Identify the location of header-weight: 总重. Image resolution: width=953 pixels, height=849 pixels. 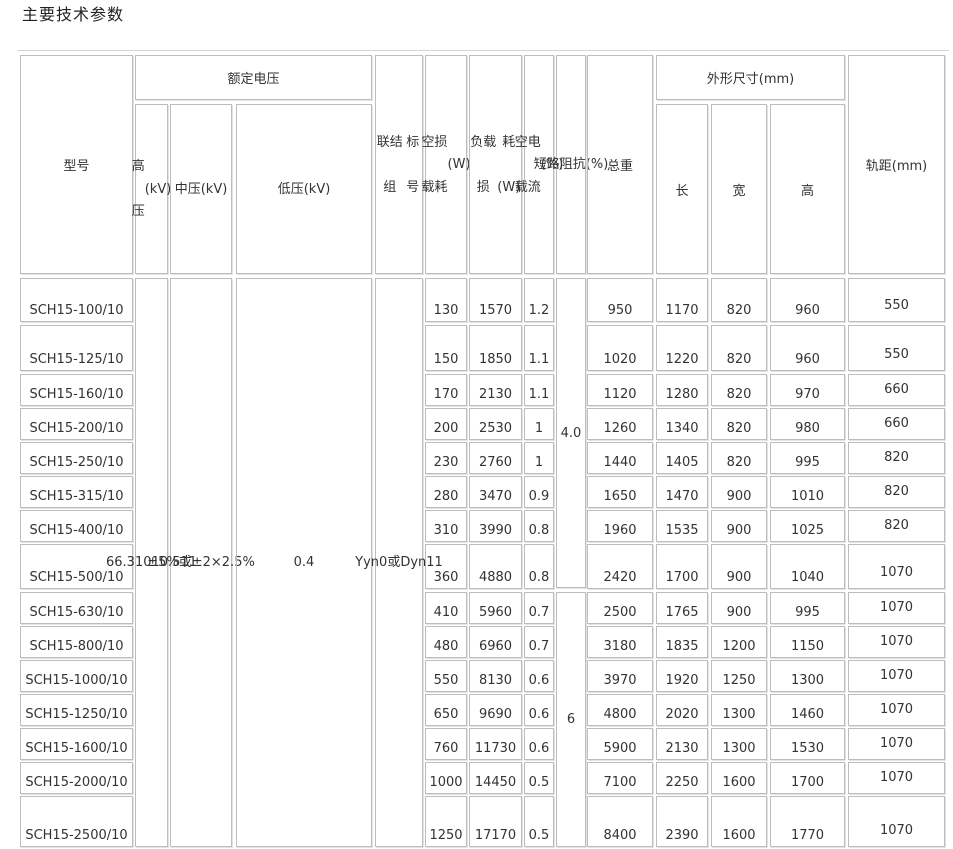
(620, 164).